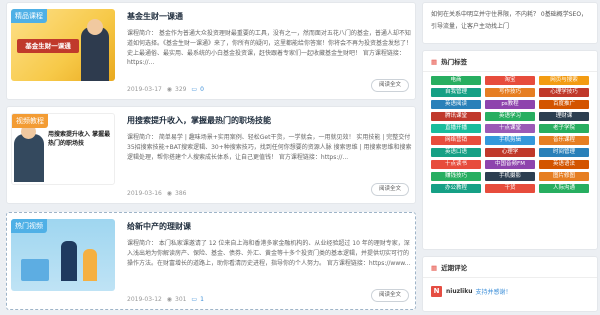 The image size is (600, 315). Describe the element at coordinates (564, 152) in the screenshot. I see `tag-button: 时间管理` at that location.